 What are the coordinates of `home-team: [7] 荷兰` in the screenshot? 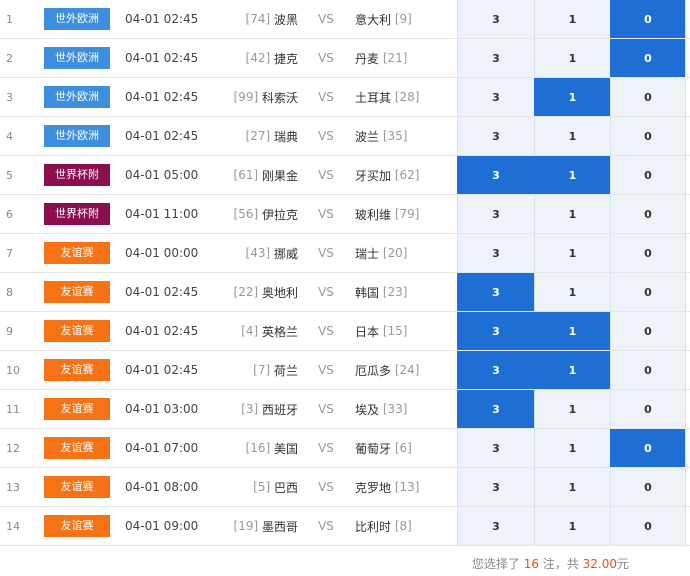 It's located at (254, 370).